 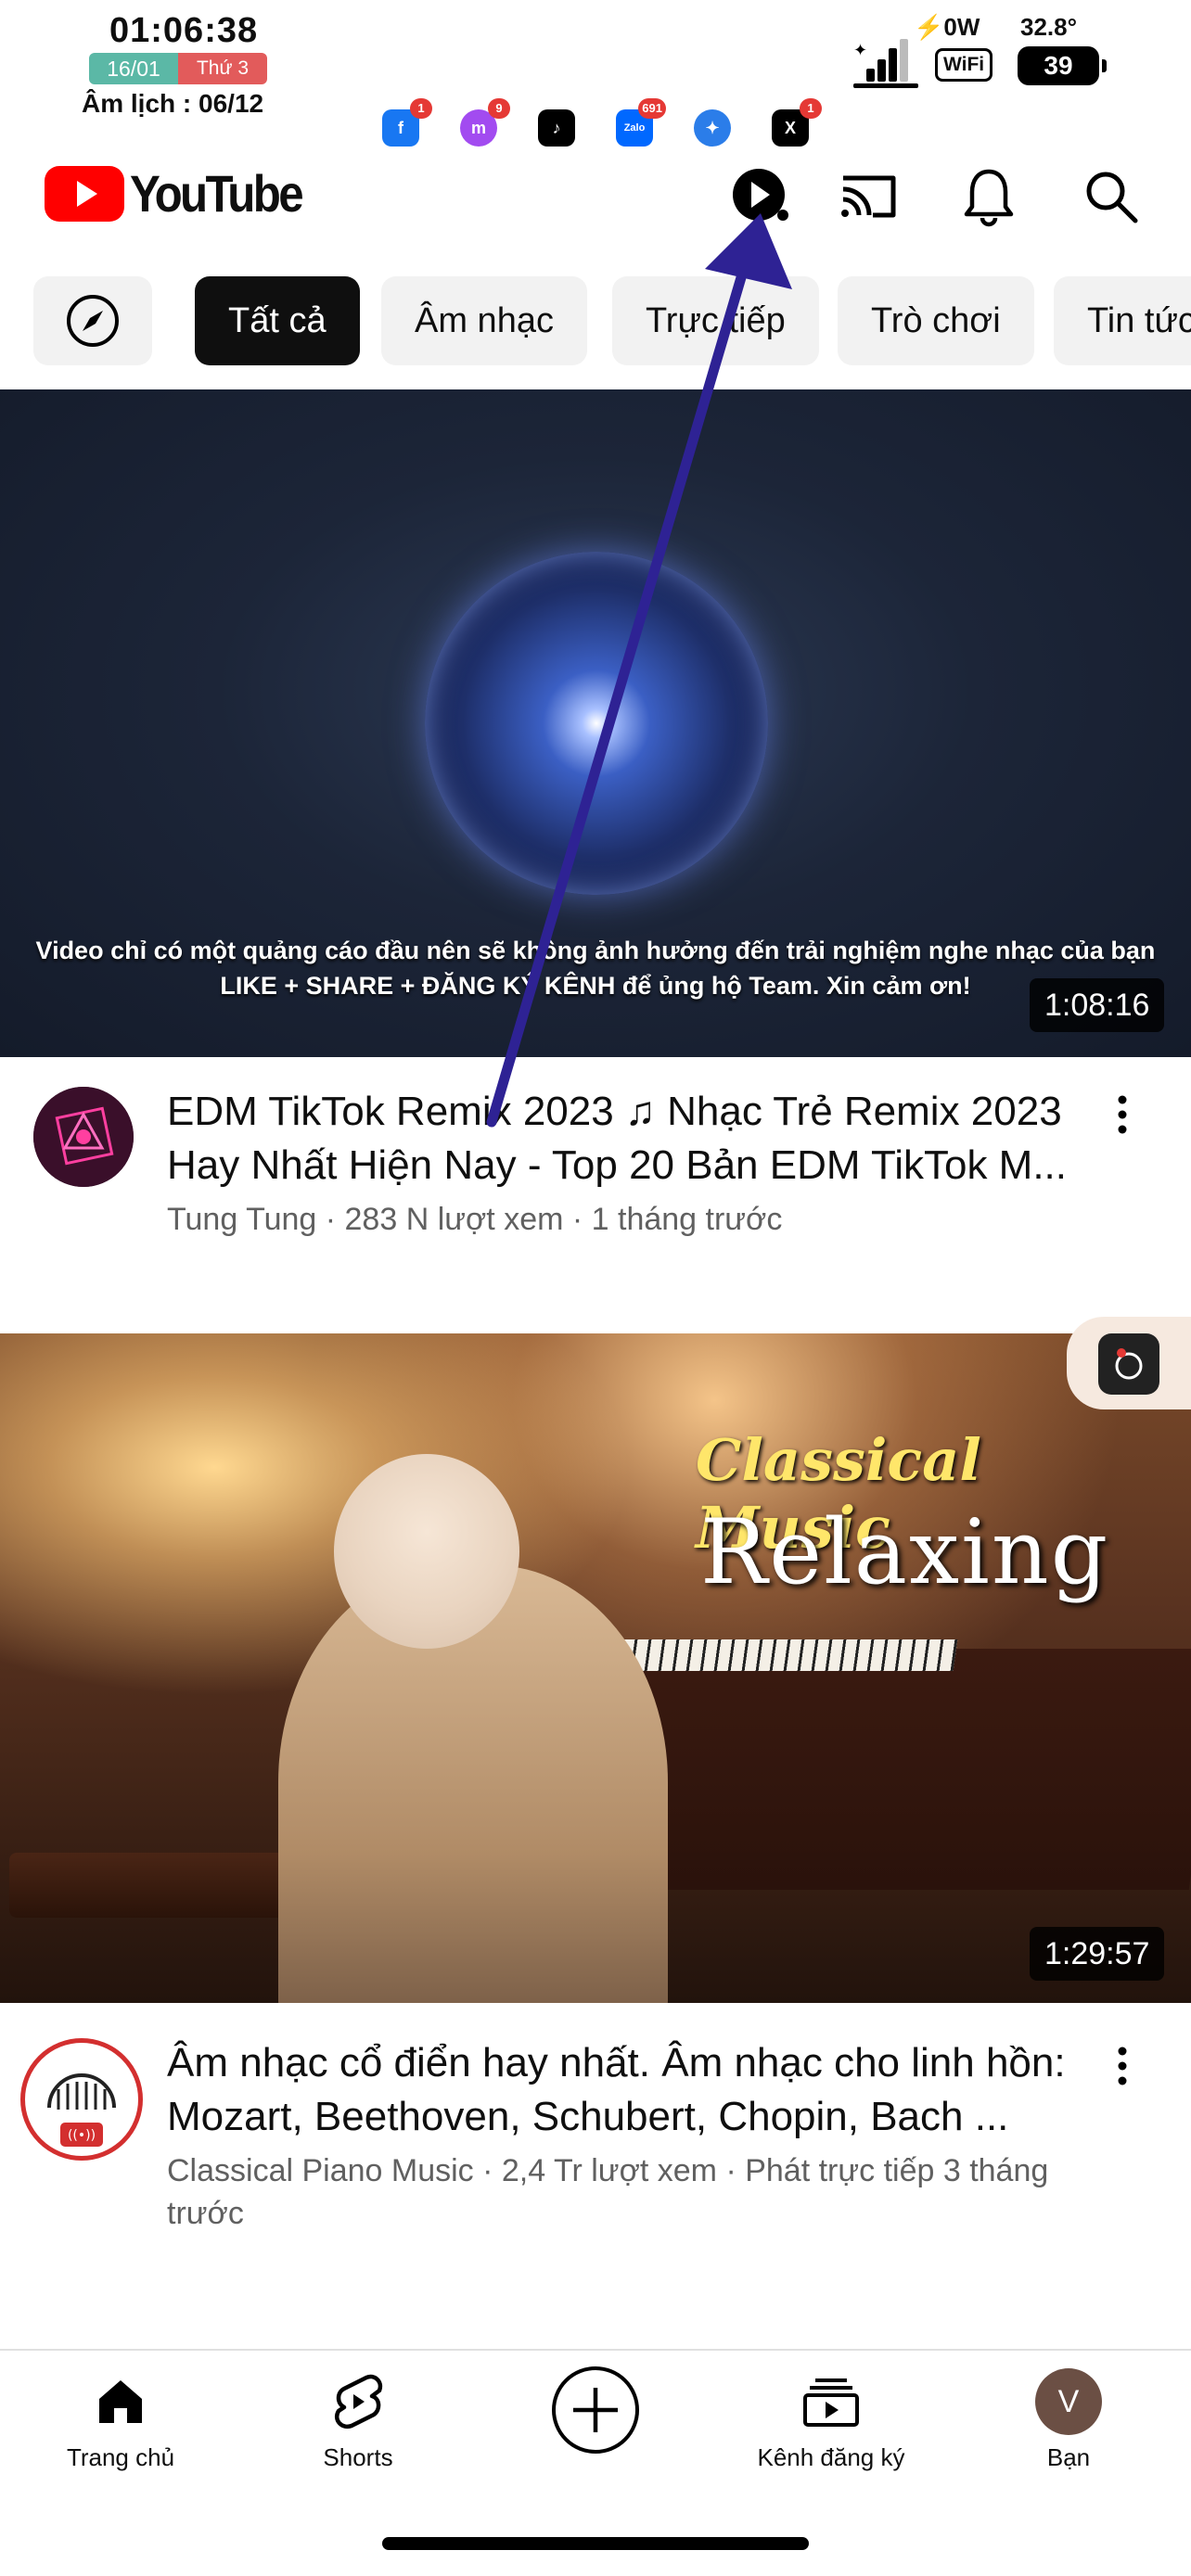 What do you see at coordinates (595, 194) in the screenshot?
I see `app-header: YouTube` at bounding box center [595, 194].